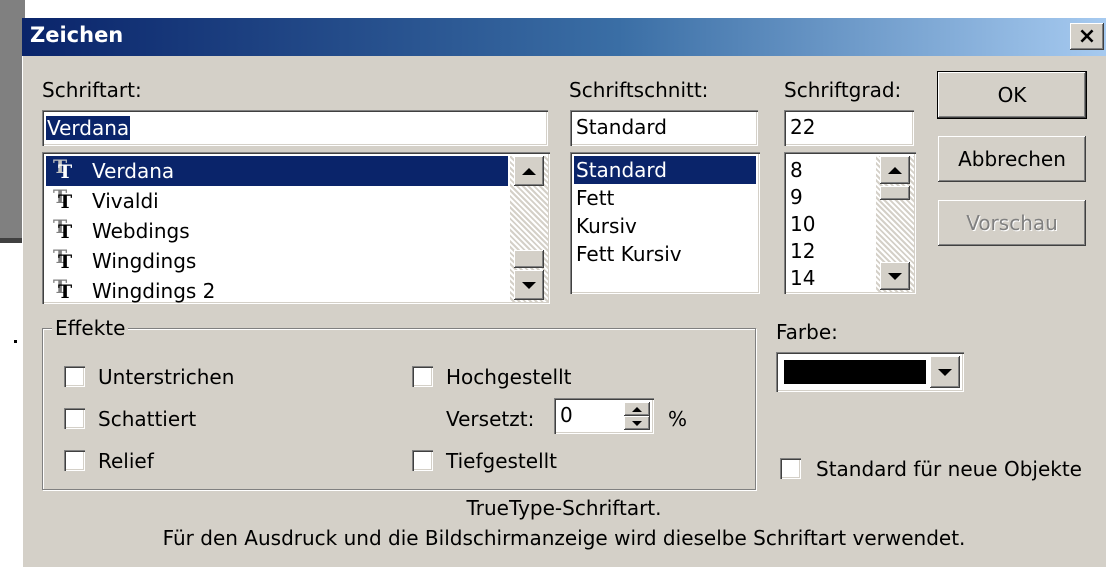 The height and width of the screenshot is (567, 1106). What do you see at coordinates (490, 419) in the screenshot?
I see `offset-label: Versetzt:` at bounding box center [490, 419].